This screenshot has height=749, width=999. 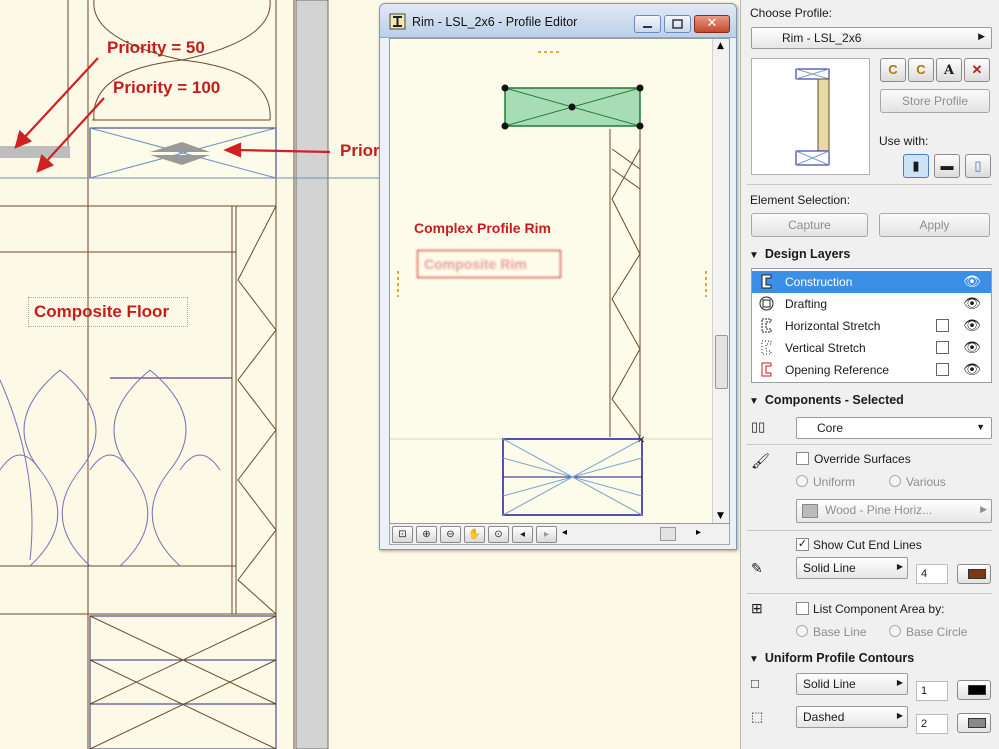 I want to click on minimize-button, so click(x=647, y=24).